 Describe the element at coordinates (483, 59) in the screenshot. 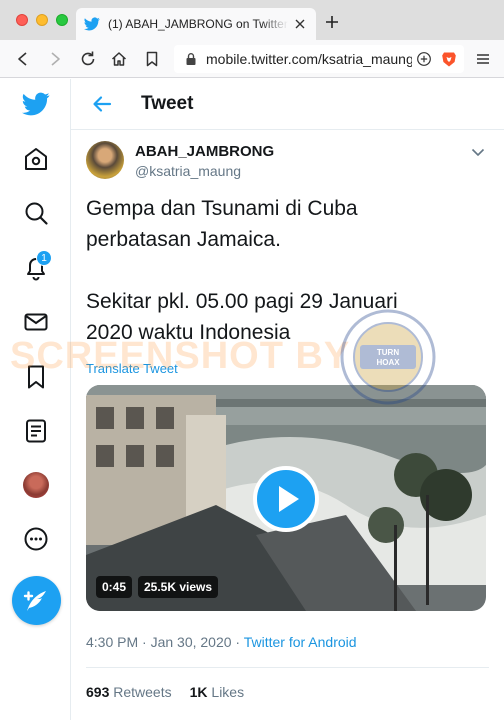

I see `hamburger-menu-icon` at that location.